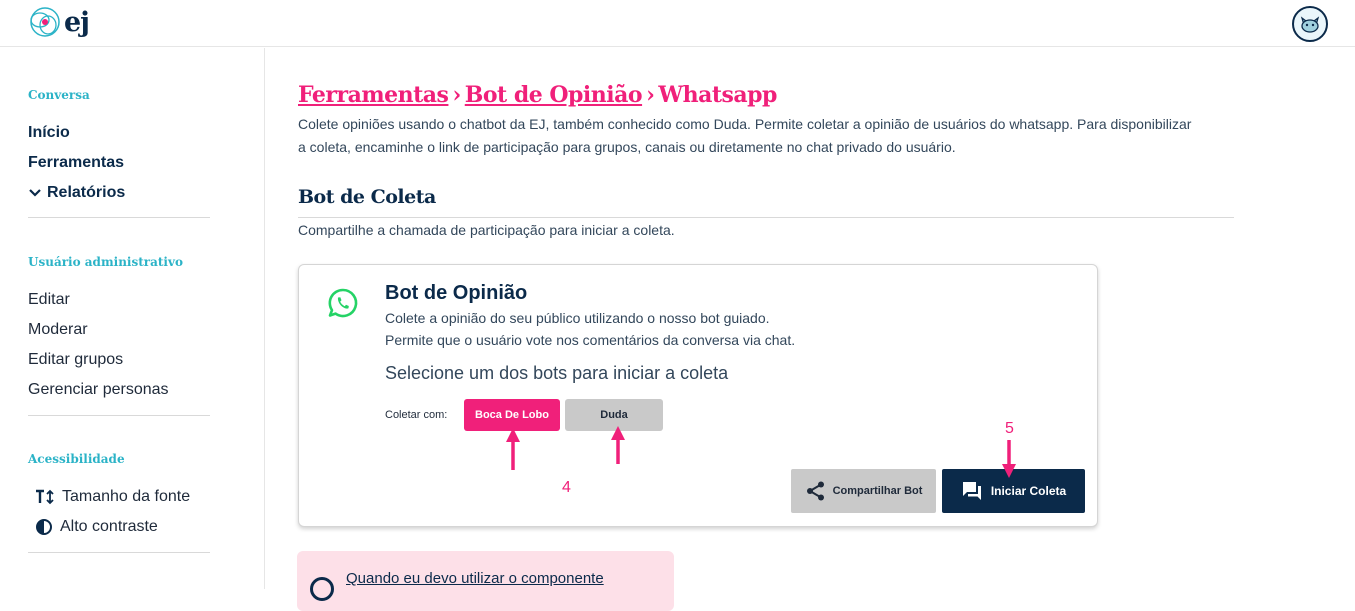 The height and width of the screenshot is (611, 1355). Describe the element at coordinates (49, 133) in the screenshot. I see `sidebar-item-inicio: Início` at that location.